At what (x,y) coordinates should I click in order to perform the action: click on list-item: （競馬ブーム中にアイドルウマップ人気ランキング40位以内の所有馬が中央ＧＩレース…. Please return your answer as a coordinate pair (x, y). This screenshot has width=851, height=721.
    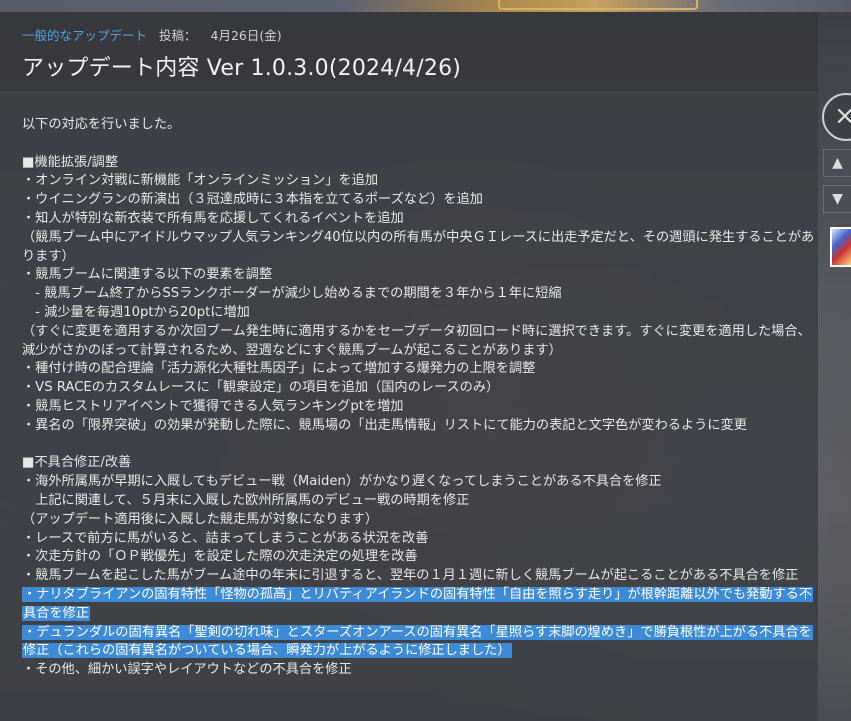
    Looking at the image, I should click on (418, 246).